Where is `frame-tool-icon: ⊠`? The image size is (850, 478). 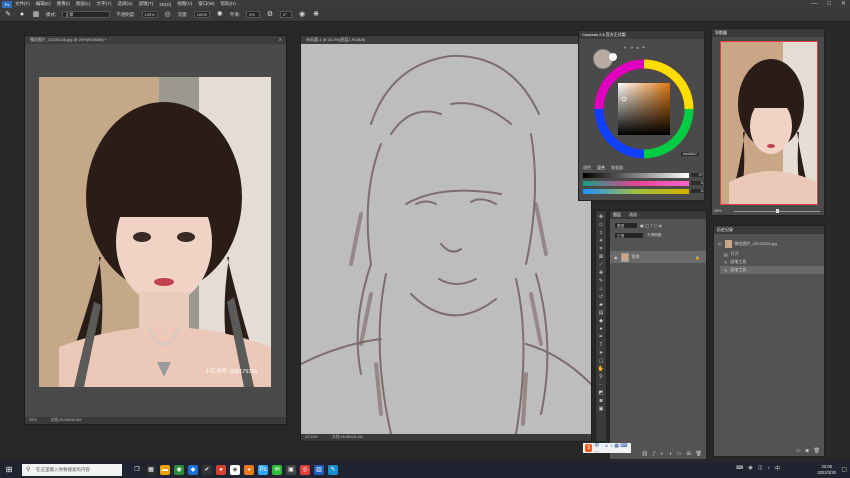
frame-tool-icon: ⊠ is located at coordinates (601, 257).